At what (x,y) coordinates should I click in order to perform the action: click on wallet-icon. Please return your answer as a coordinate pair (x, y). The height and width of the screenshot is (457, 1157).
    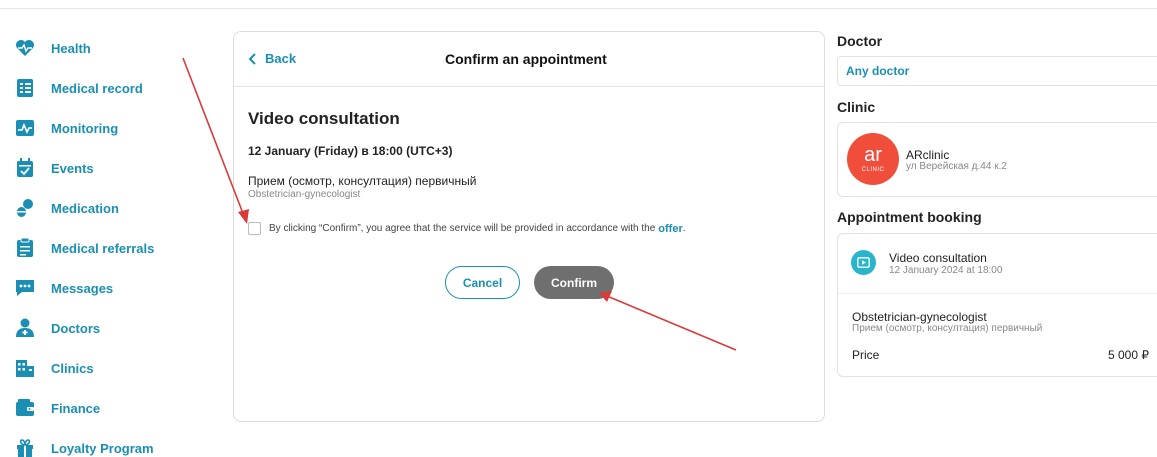
    Looking at the image, I should click on (25, 408).